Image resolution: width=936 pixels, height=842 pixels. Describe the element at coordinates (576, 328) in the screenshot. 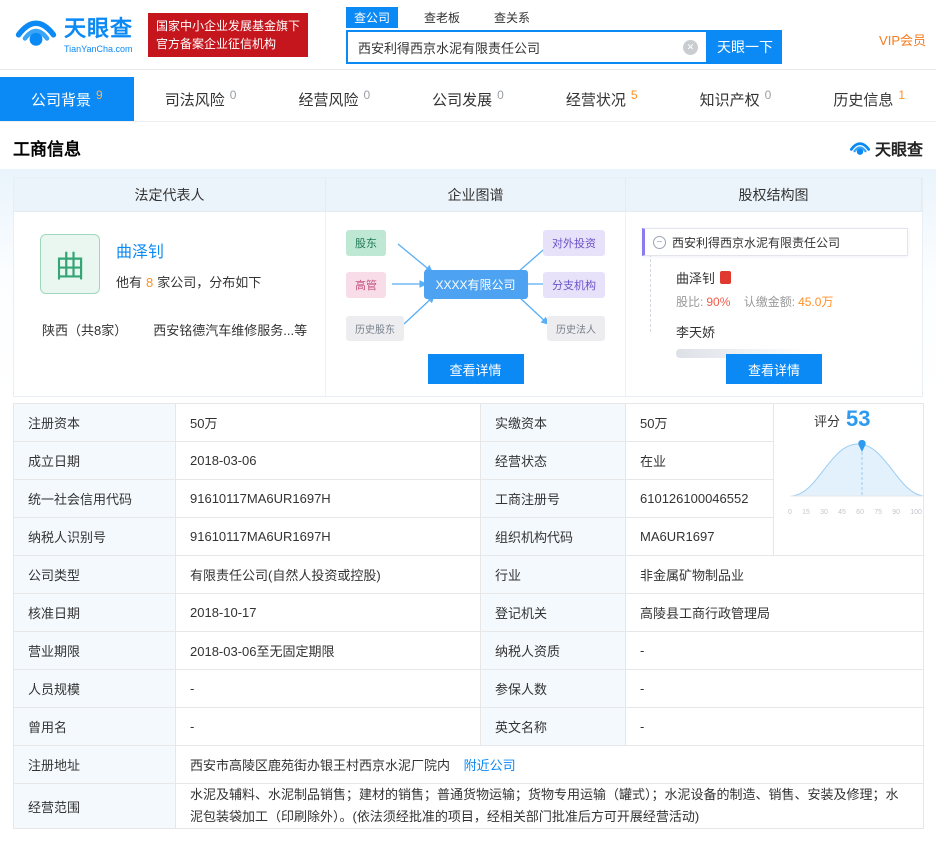

I see `node-history-legal: 历史法人` at that location.